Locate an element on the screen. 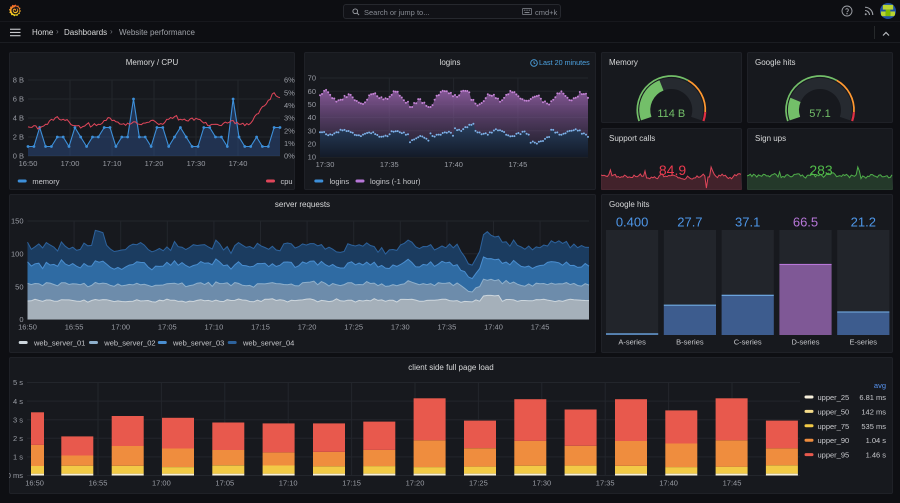  svg-text: 114 B is located at coordinates (671, 114).